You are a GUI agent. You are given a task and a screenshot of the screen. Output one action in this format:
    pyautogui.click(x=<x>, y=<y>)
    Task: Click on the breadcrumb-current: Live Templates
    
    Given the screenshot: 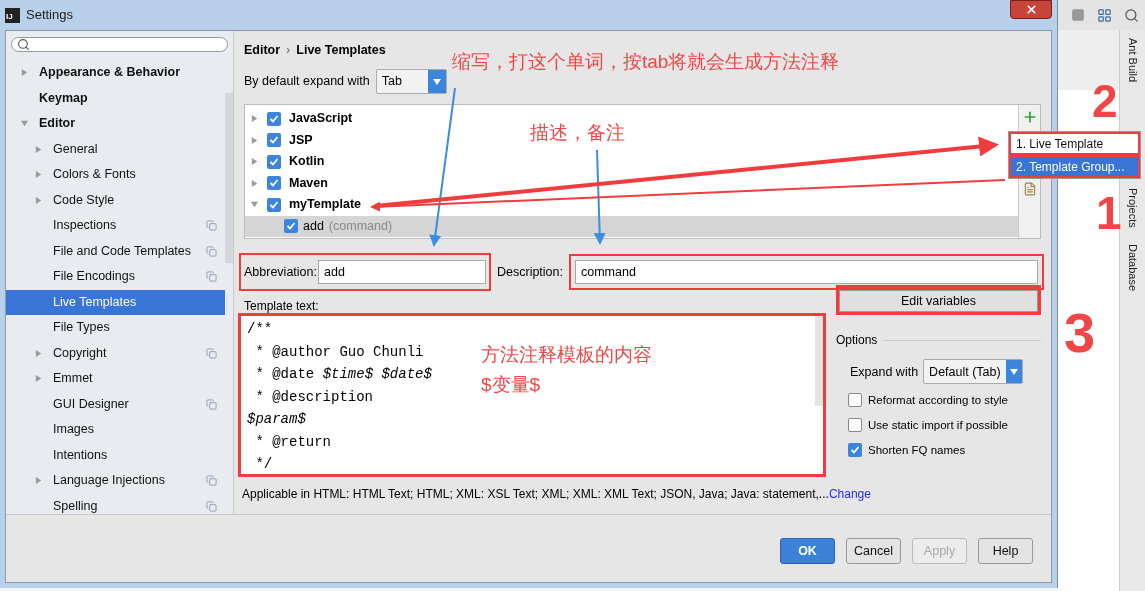 What is the action you would take?
    pyautogui.click(x=341, y=50)
    